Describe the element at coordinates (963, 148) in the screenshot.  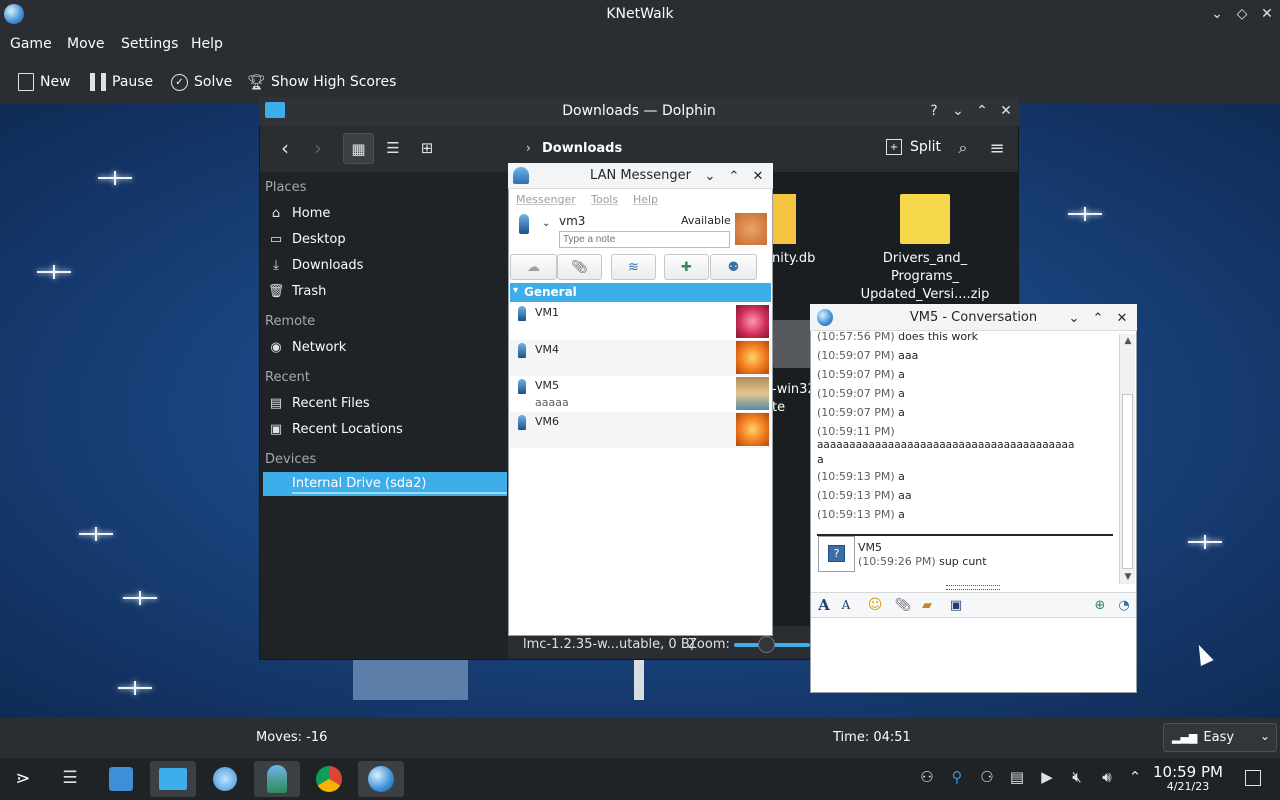
I see `search-icon: ⌕` at that location.